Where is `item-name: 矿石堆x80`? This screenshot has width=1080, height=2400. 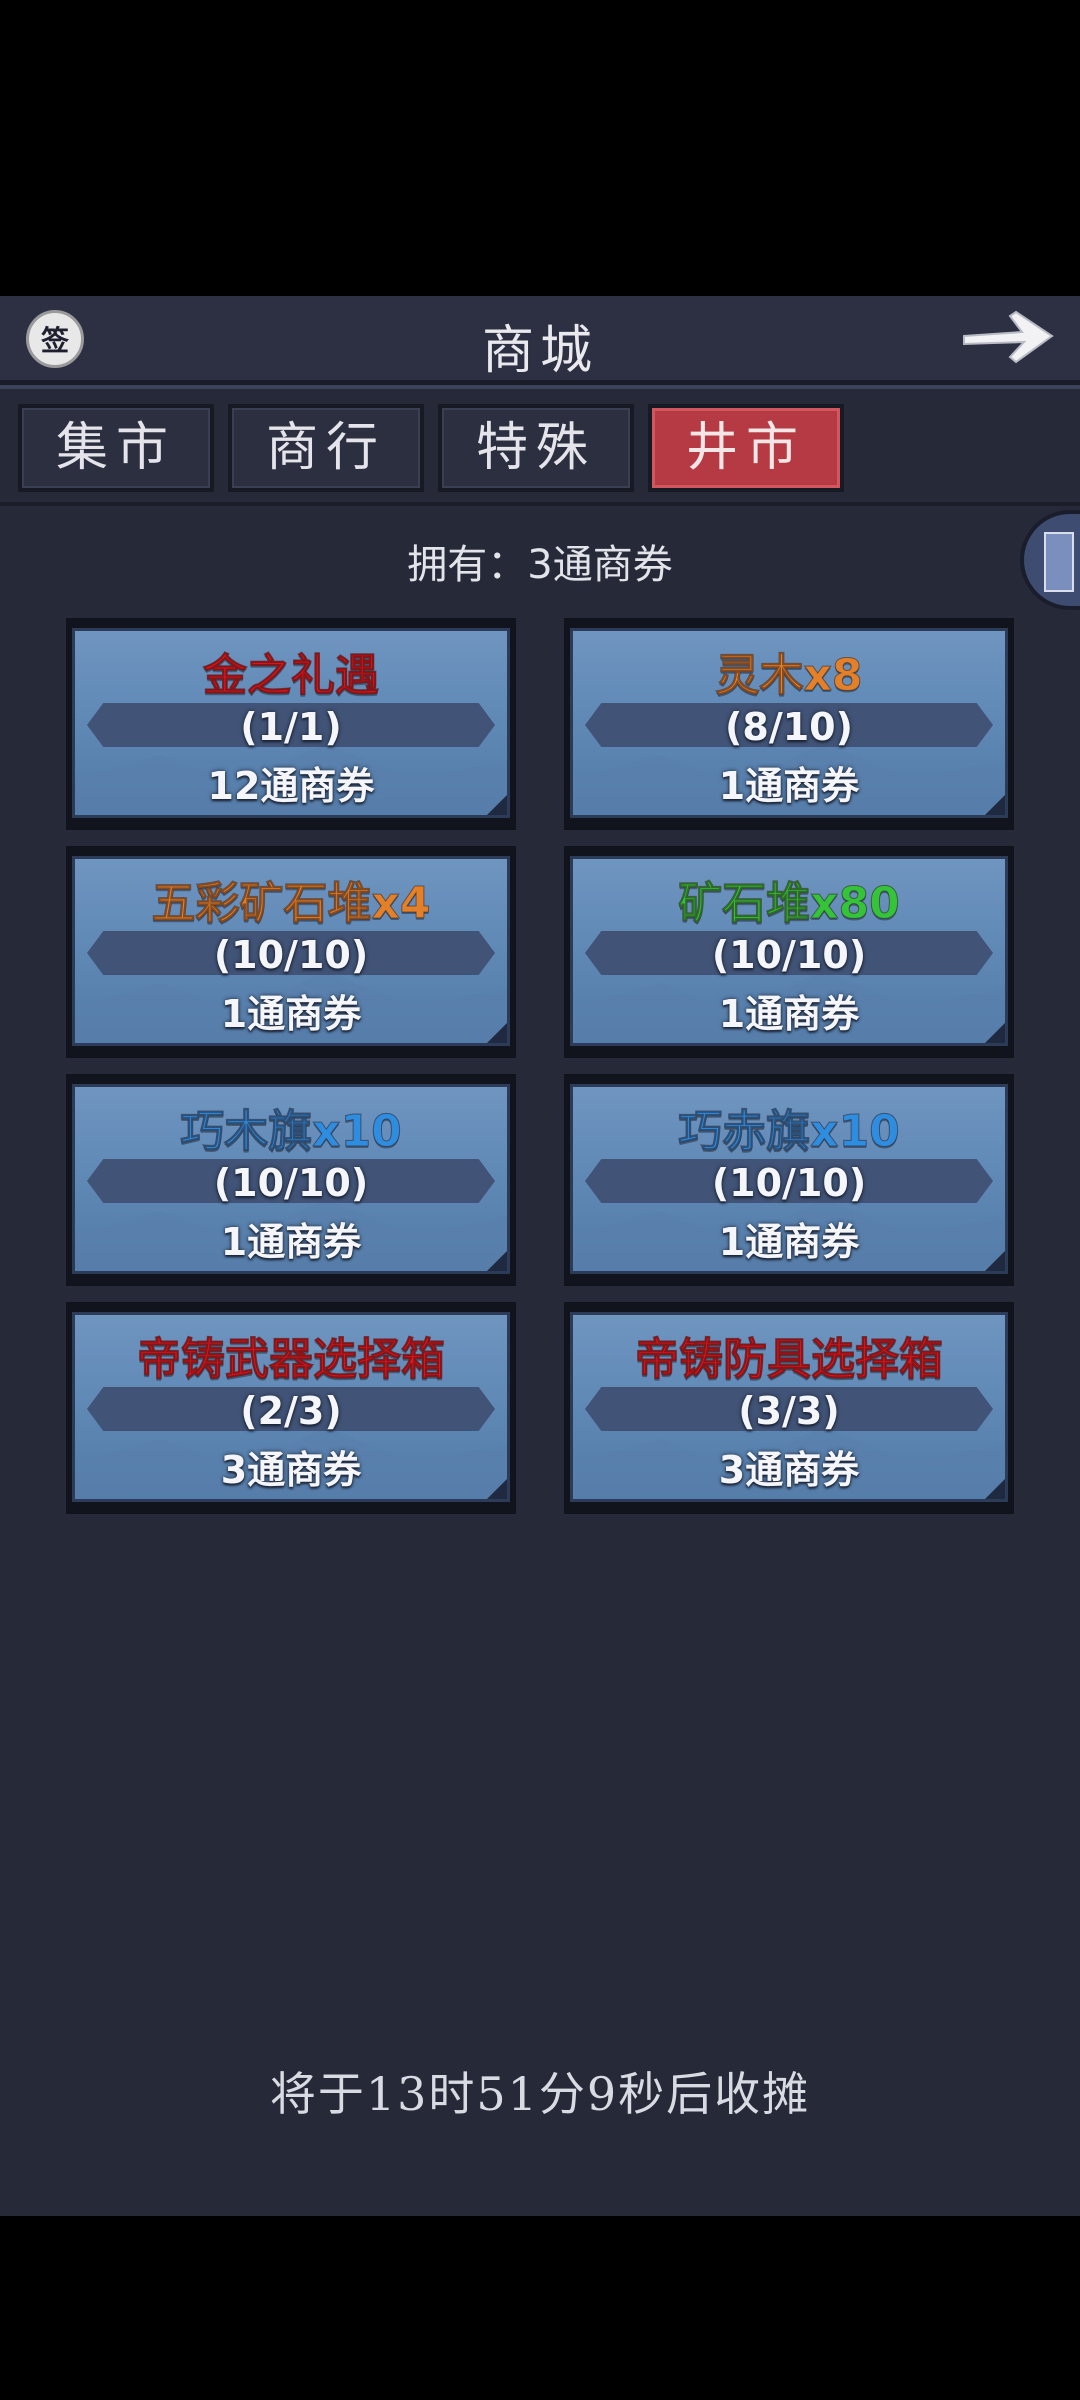
item-name: 矿石堆x80 is located at coordinates (789, 904).